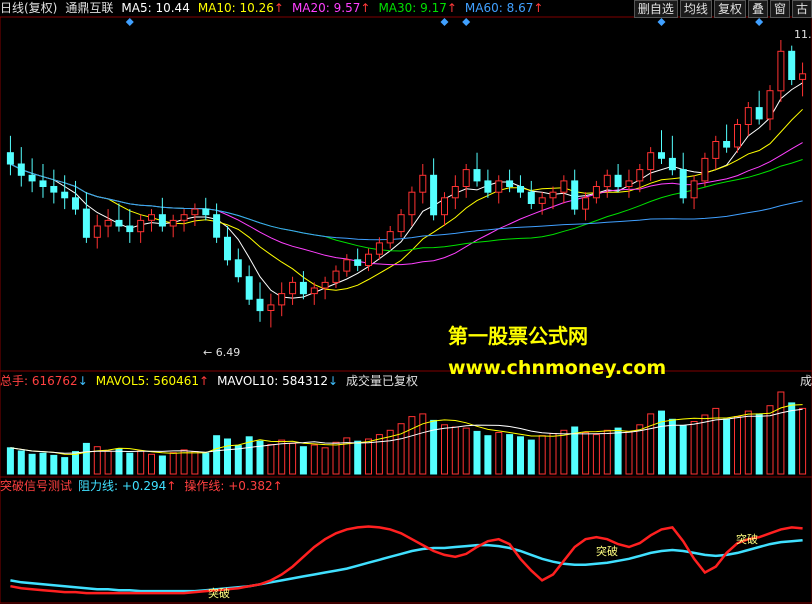 This screenshot has height=604, width=812. I want to click on indicator-title: 突破信号测试, so click(36, 486).